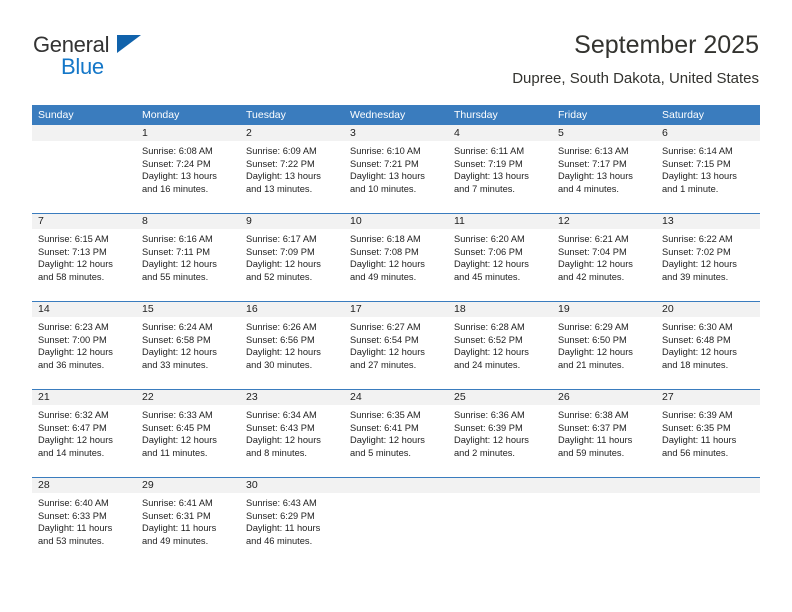  What do you see at coordinates (396, 309) in the screenshot?
I see `day-number: 17` at bounding box center [396, 309].